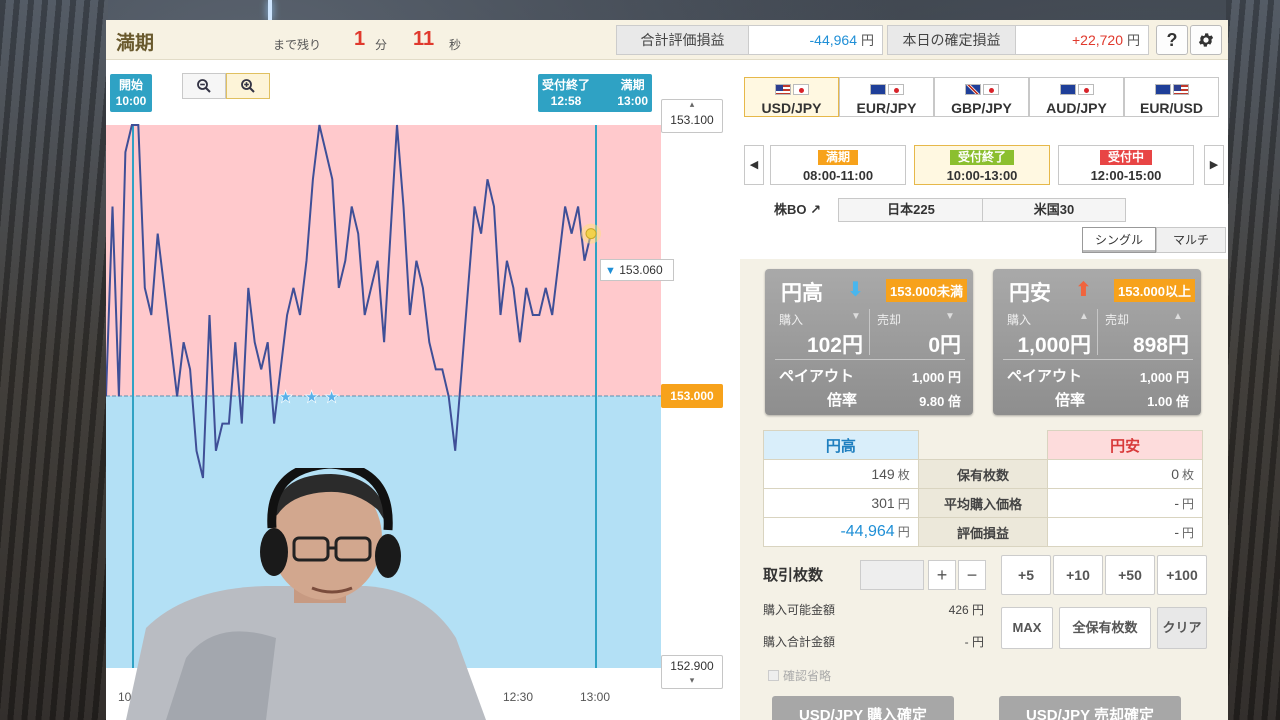 The height and width of the screenshot is (720, 1280). What do you see at coordinates (841, 503) in the screenshot?
I see `high-avg-price: 301 円` at bounding box center [841, 503].